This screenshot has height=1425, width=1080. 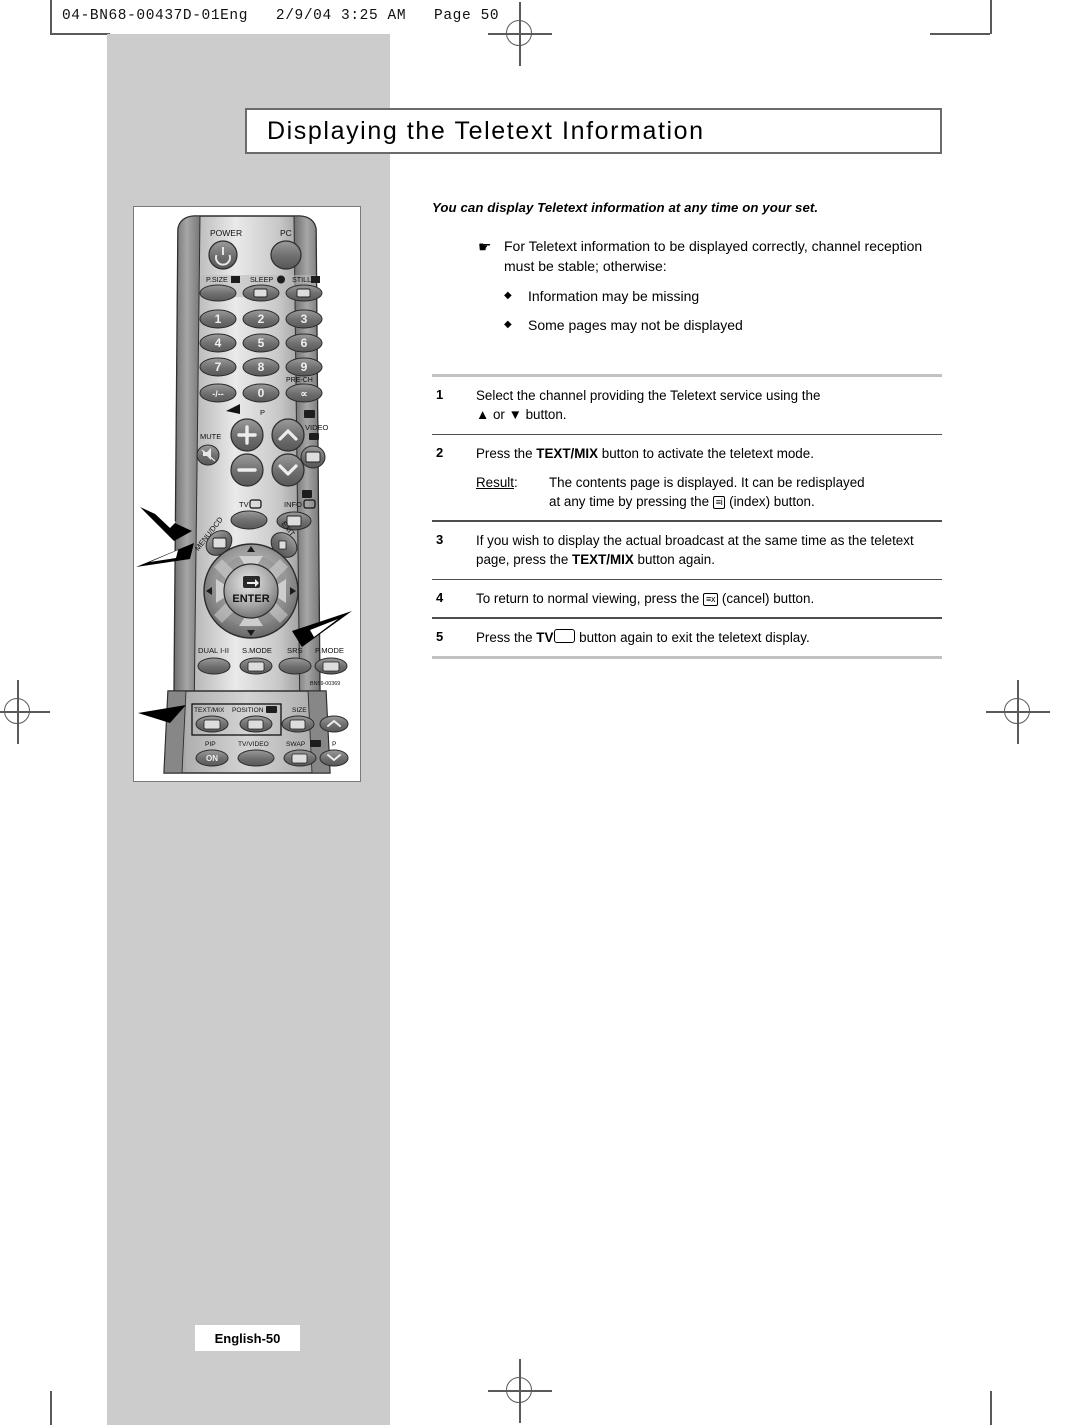 What do you see at coordinates (210, 436) in the screenshot?
I see `svg-text: MUTE` at bounding box center [210, 436].